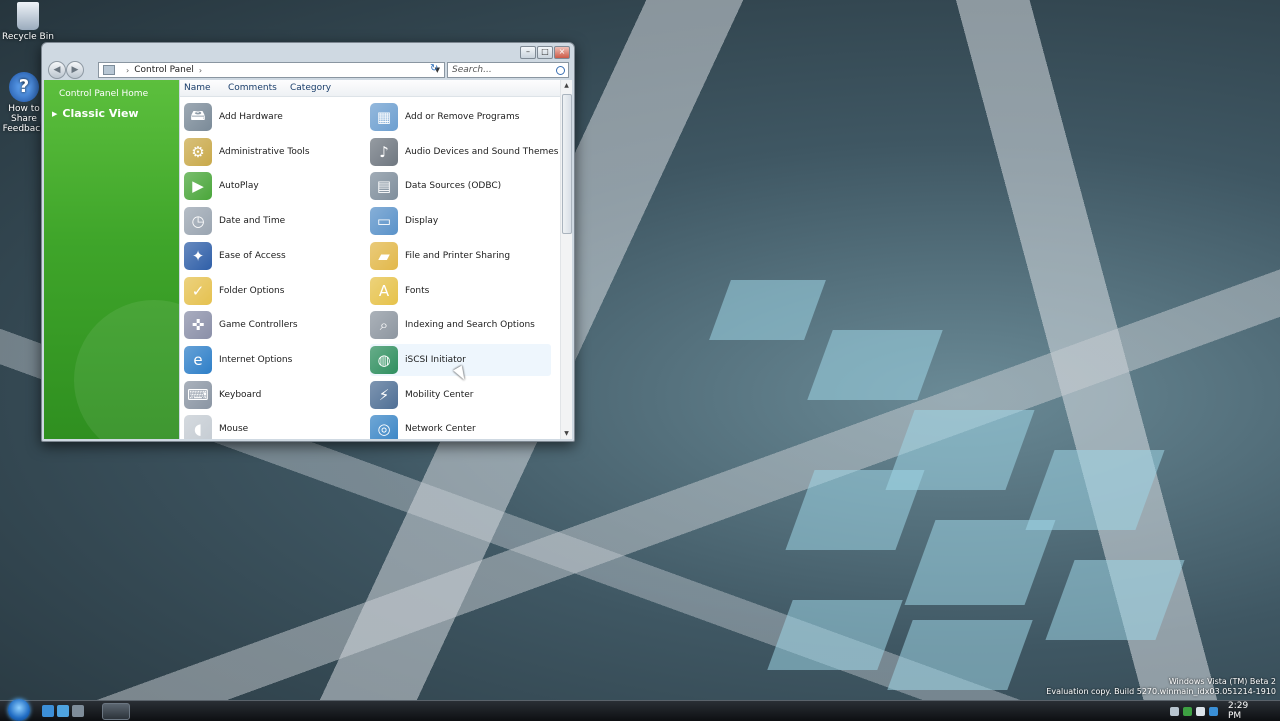 This screenshot has height=721, width=1280. I want to click on control-panel-item: ▦ Add or Remove Programs, so click(444, 117).